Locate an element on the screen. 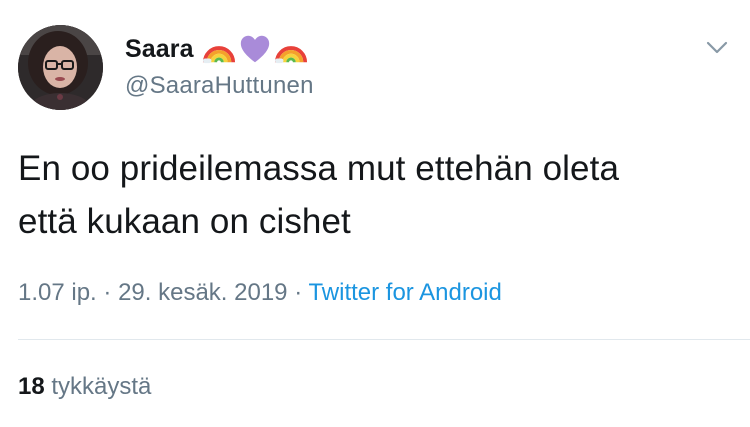  avatar-photo is located at coordinates (60, 67).